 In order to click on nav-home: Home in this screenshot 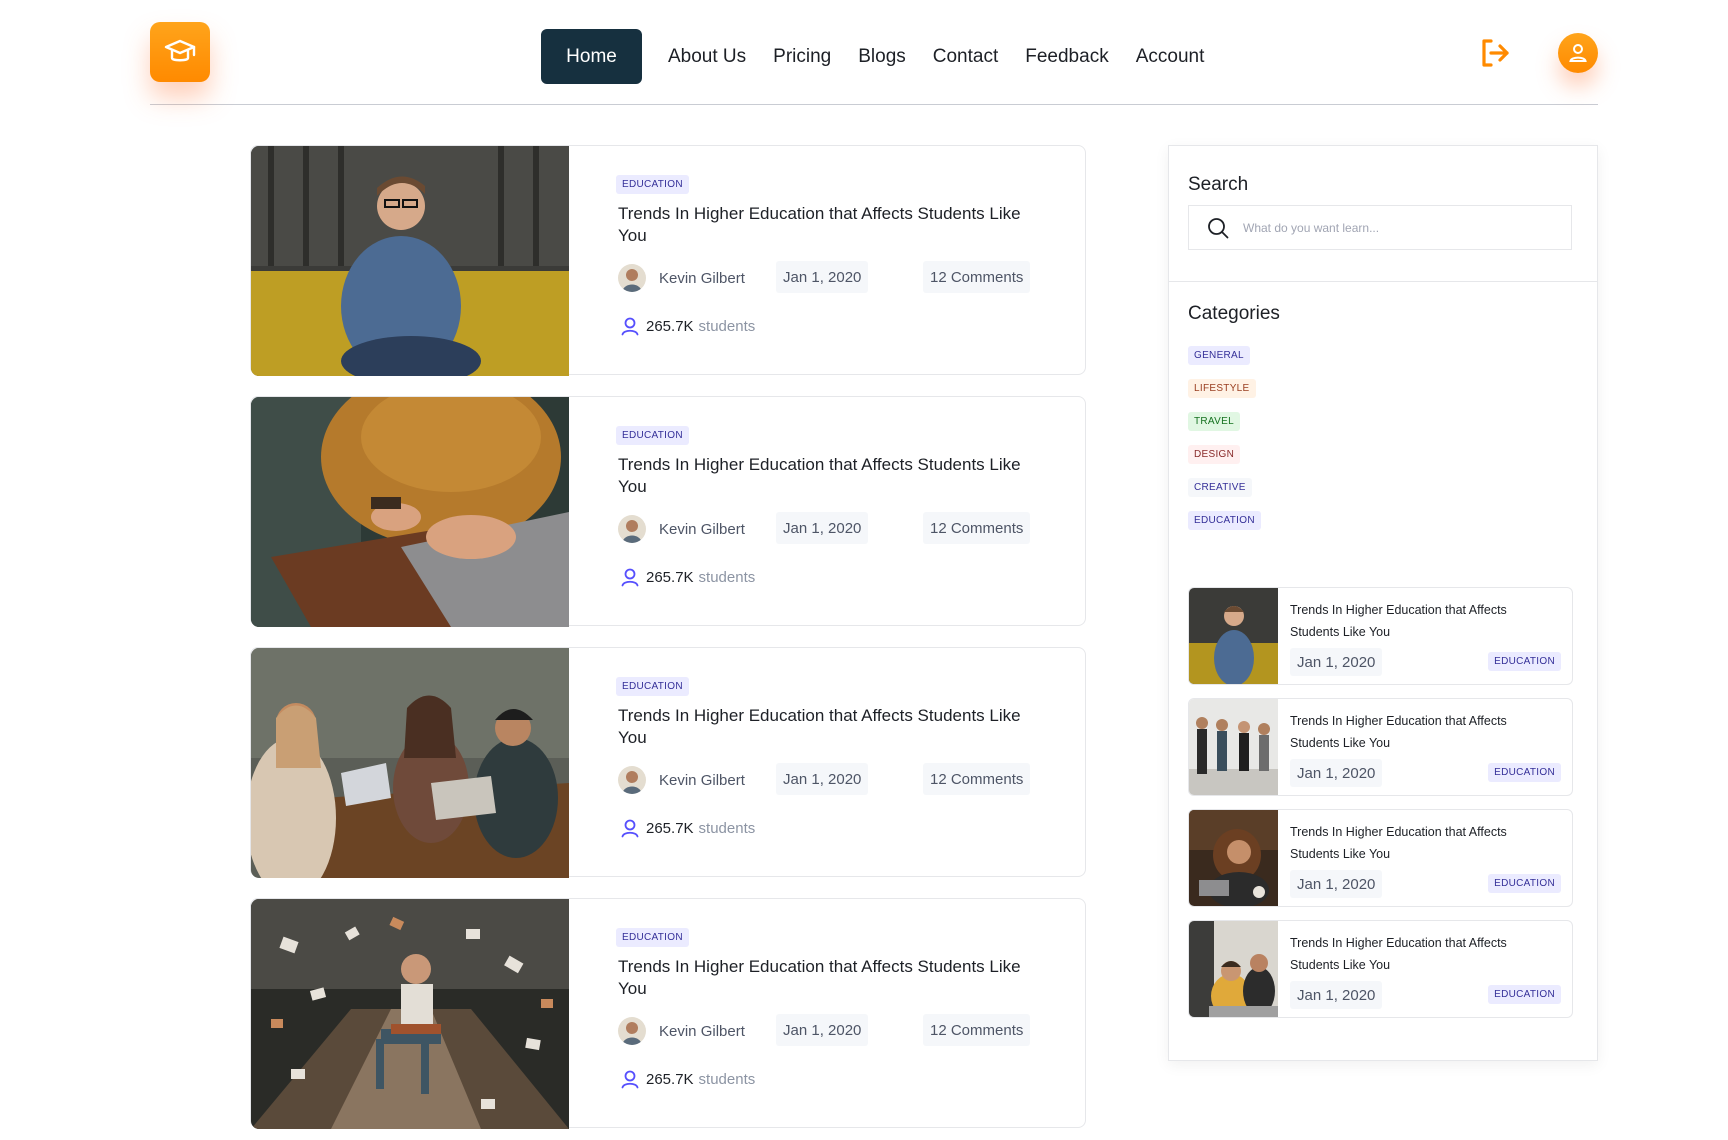, I will do `click(591, 56)`.